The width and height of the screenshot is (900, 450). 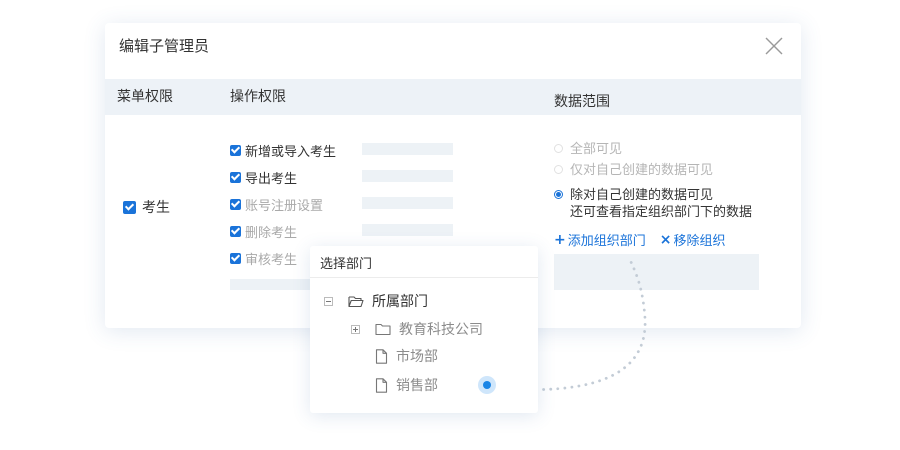 I want to click on scope-label: 仅对自己创建的数据可见, so click(x=642, y=170).